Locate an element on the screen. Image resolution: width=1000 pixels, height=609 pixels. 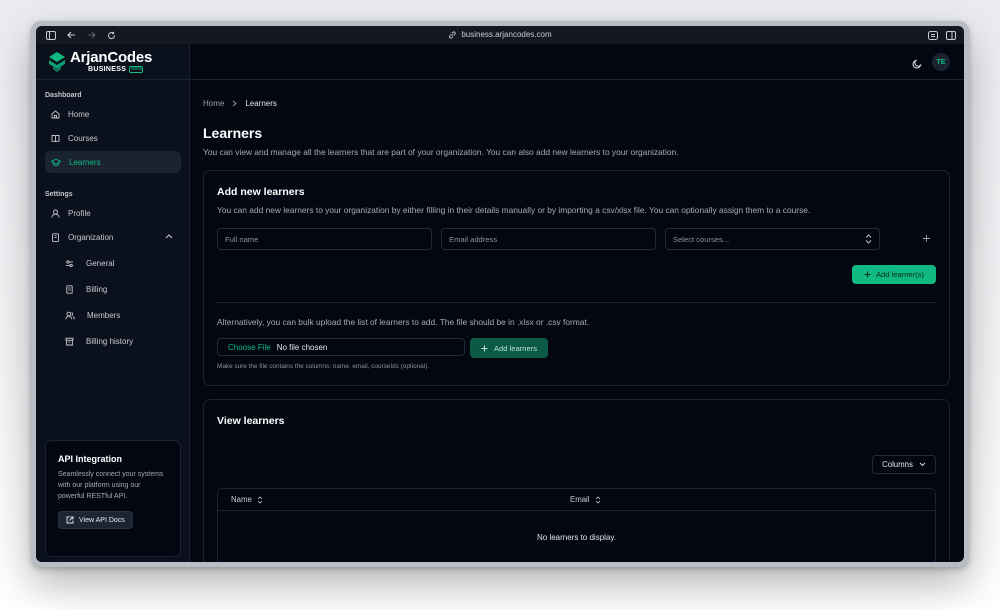
users-icon is located at coordinates (70, 315).